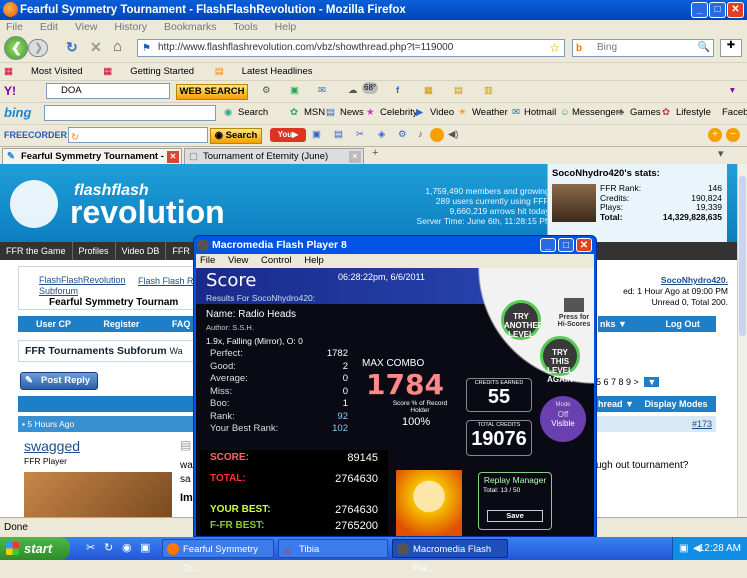  Describe the element at coordinates (697, 548) in the screenshot. I see `tray-volume-icon: ◀` at that location.